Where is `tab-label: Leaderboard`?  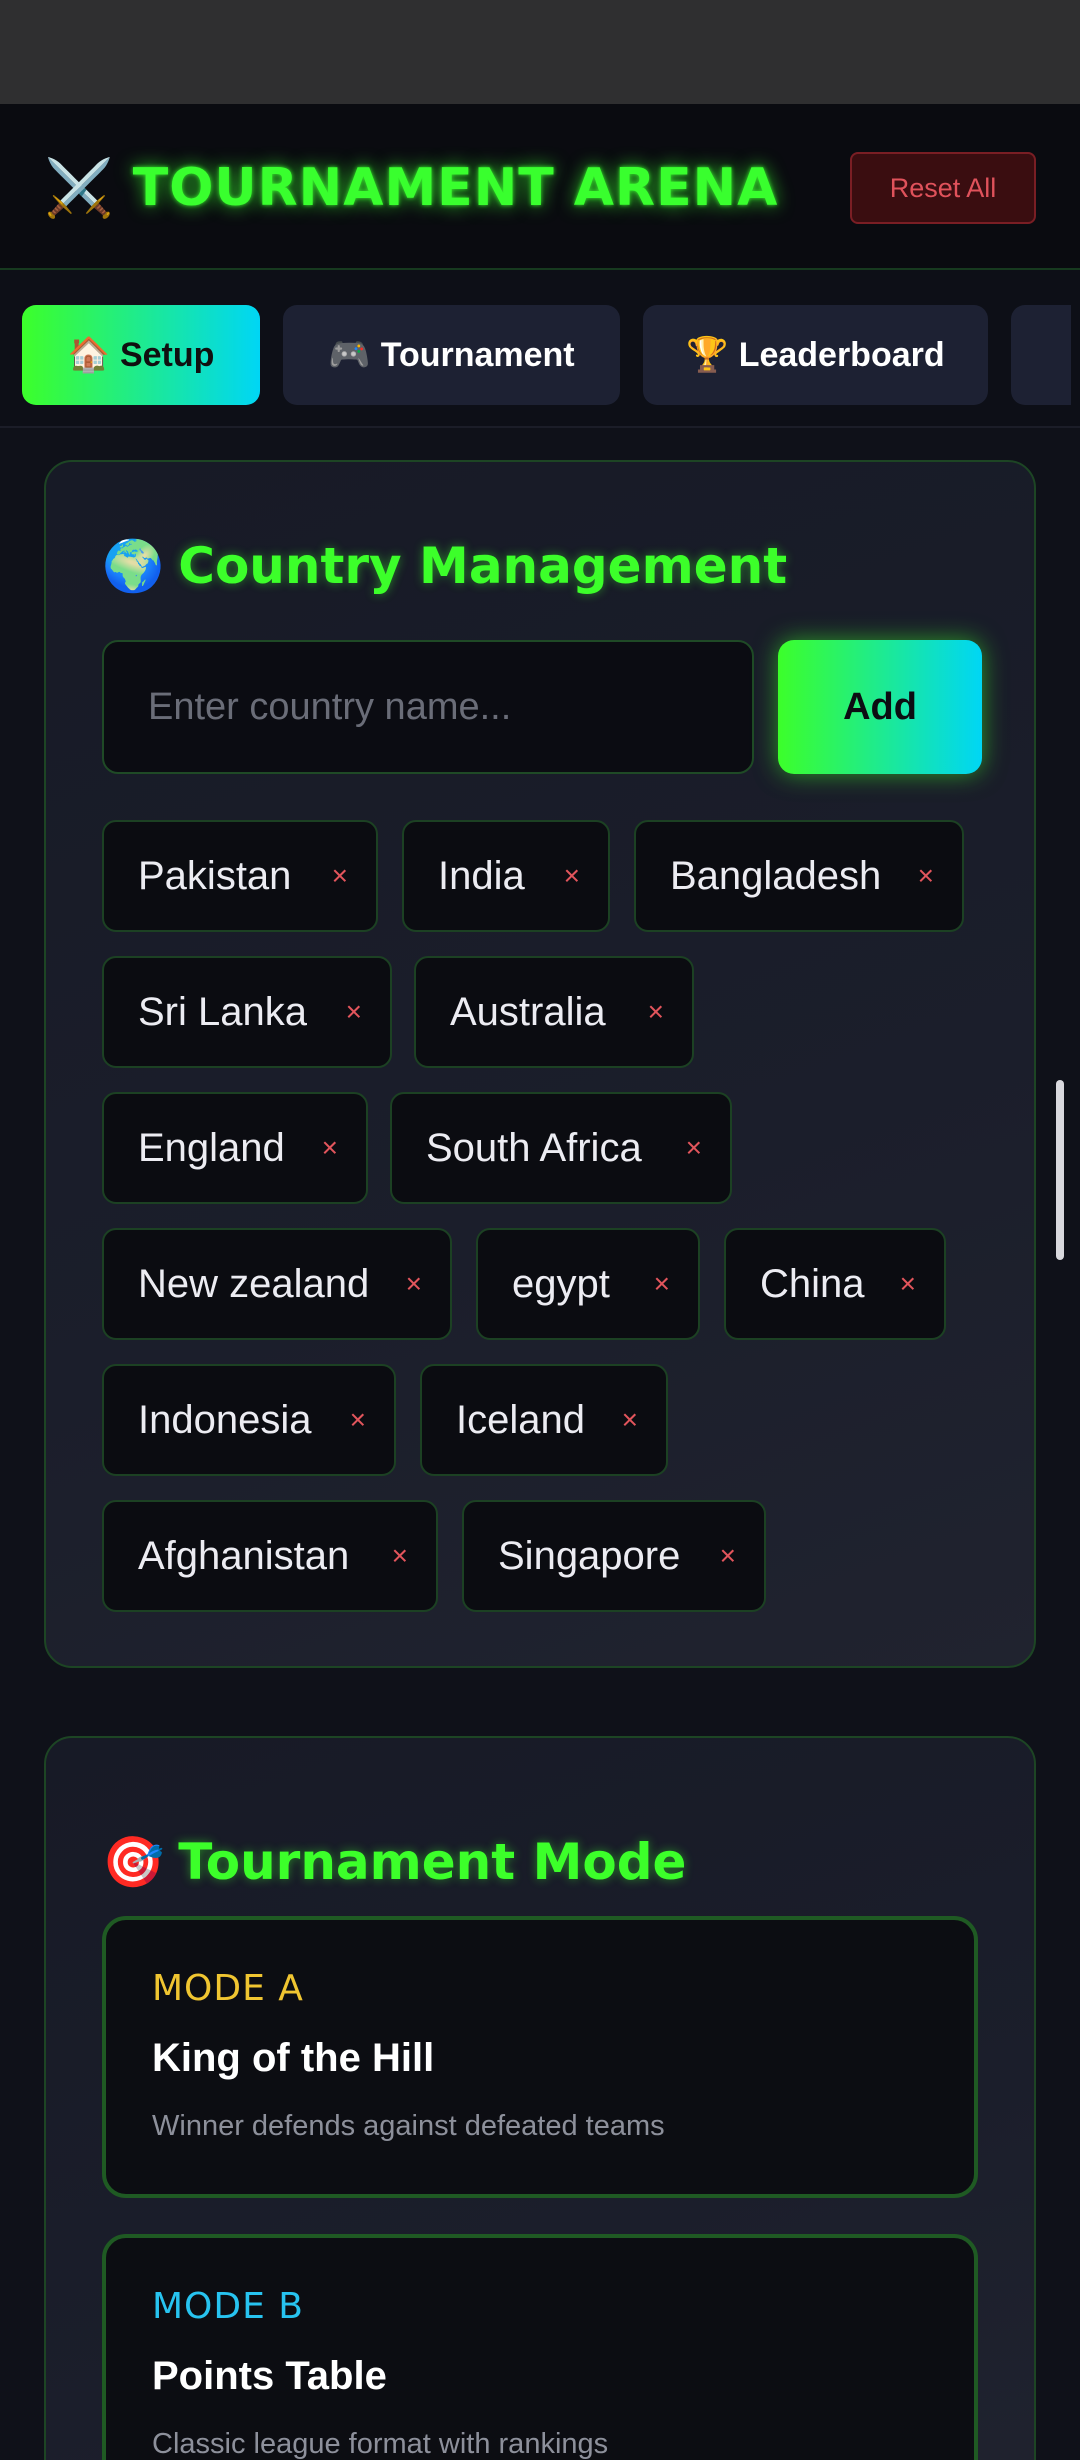
tab-label: Leaderboard is located at coordinates (841, 354).